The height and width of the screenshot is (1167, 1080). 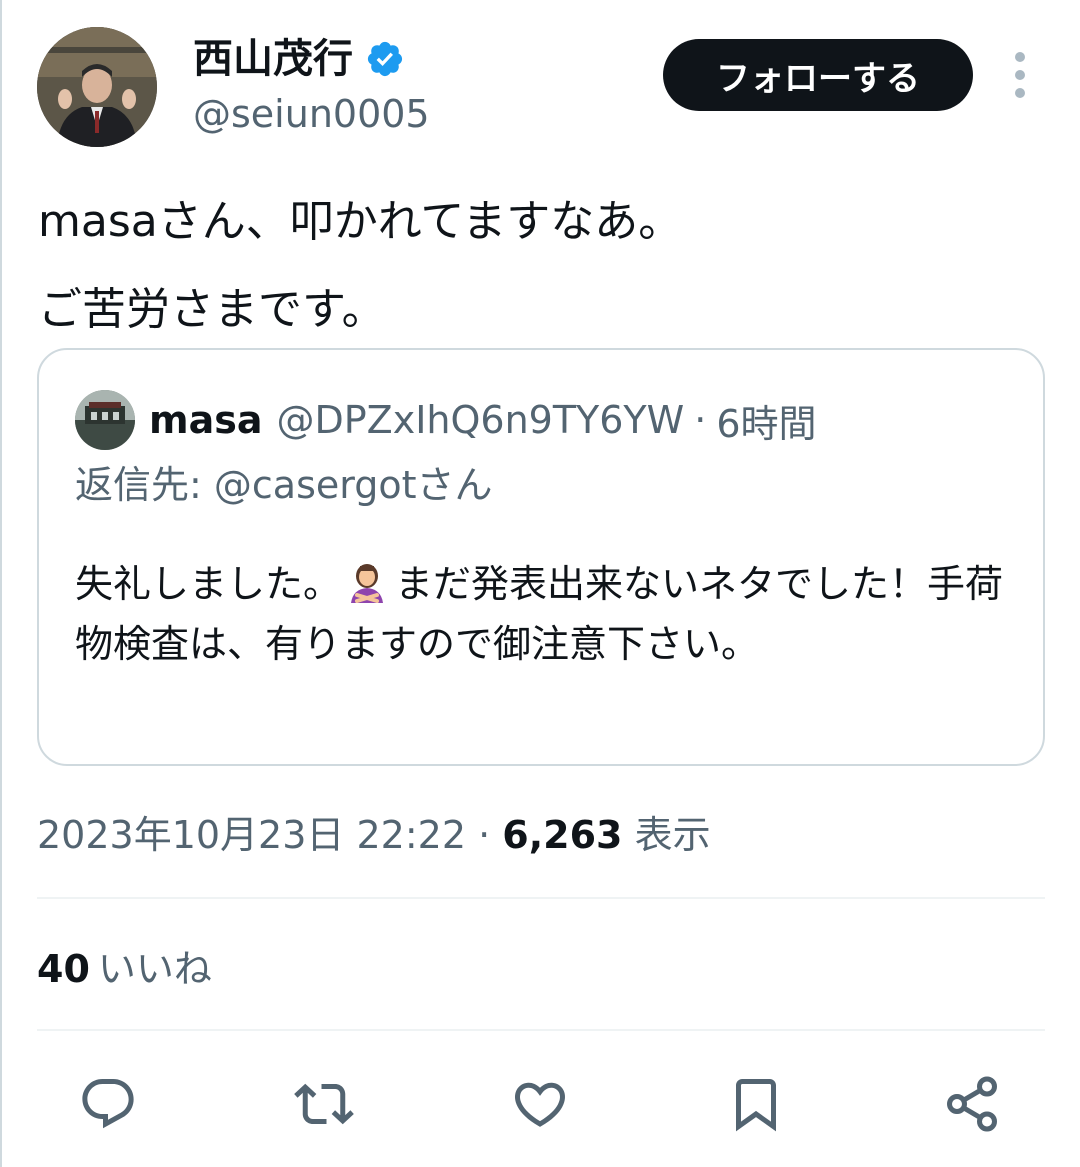 What do you see at coordinates (562, 835) in the screenshot?
I see `views-count: 6,263` at bounding box center [562, 835].